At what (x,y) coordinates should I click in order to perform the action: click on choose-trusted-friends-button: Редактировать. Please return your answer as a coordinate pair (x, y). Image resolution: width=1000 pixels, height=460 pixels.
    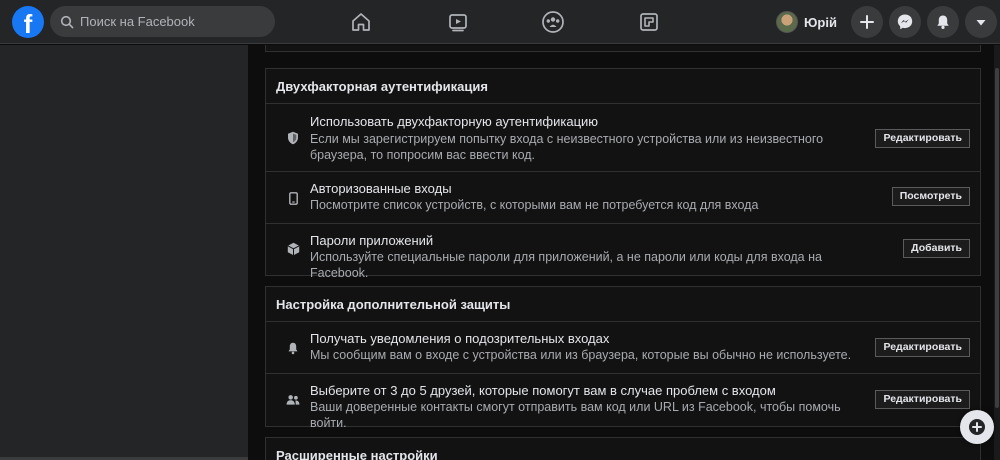
    Looking at the image, I should click on (922, 399).